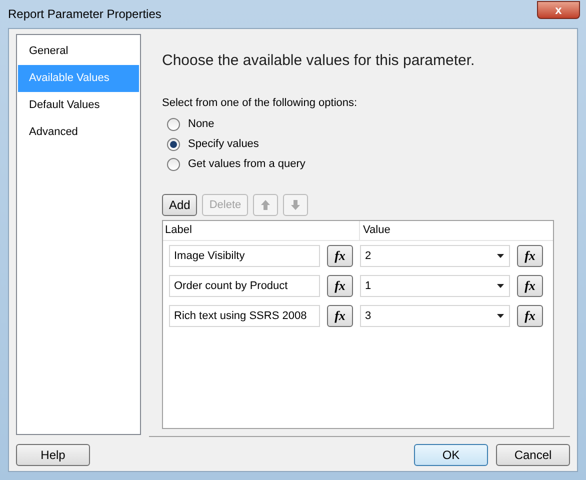 This screenshot has width=586, height=480. Describe the element at coordinates (244, 256) in the screenshot. I see `label-field: Image Visibilty` at that location.